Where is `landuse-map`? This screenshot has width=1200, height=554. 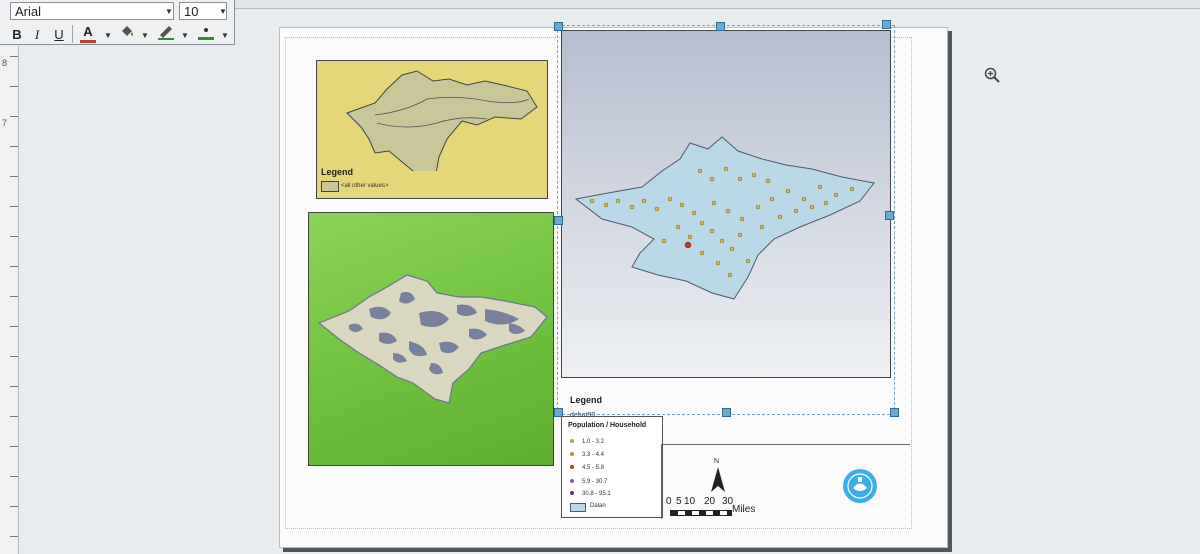
landuse-map is located at coordinates (432, 339).